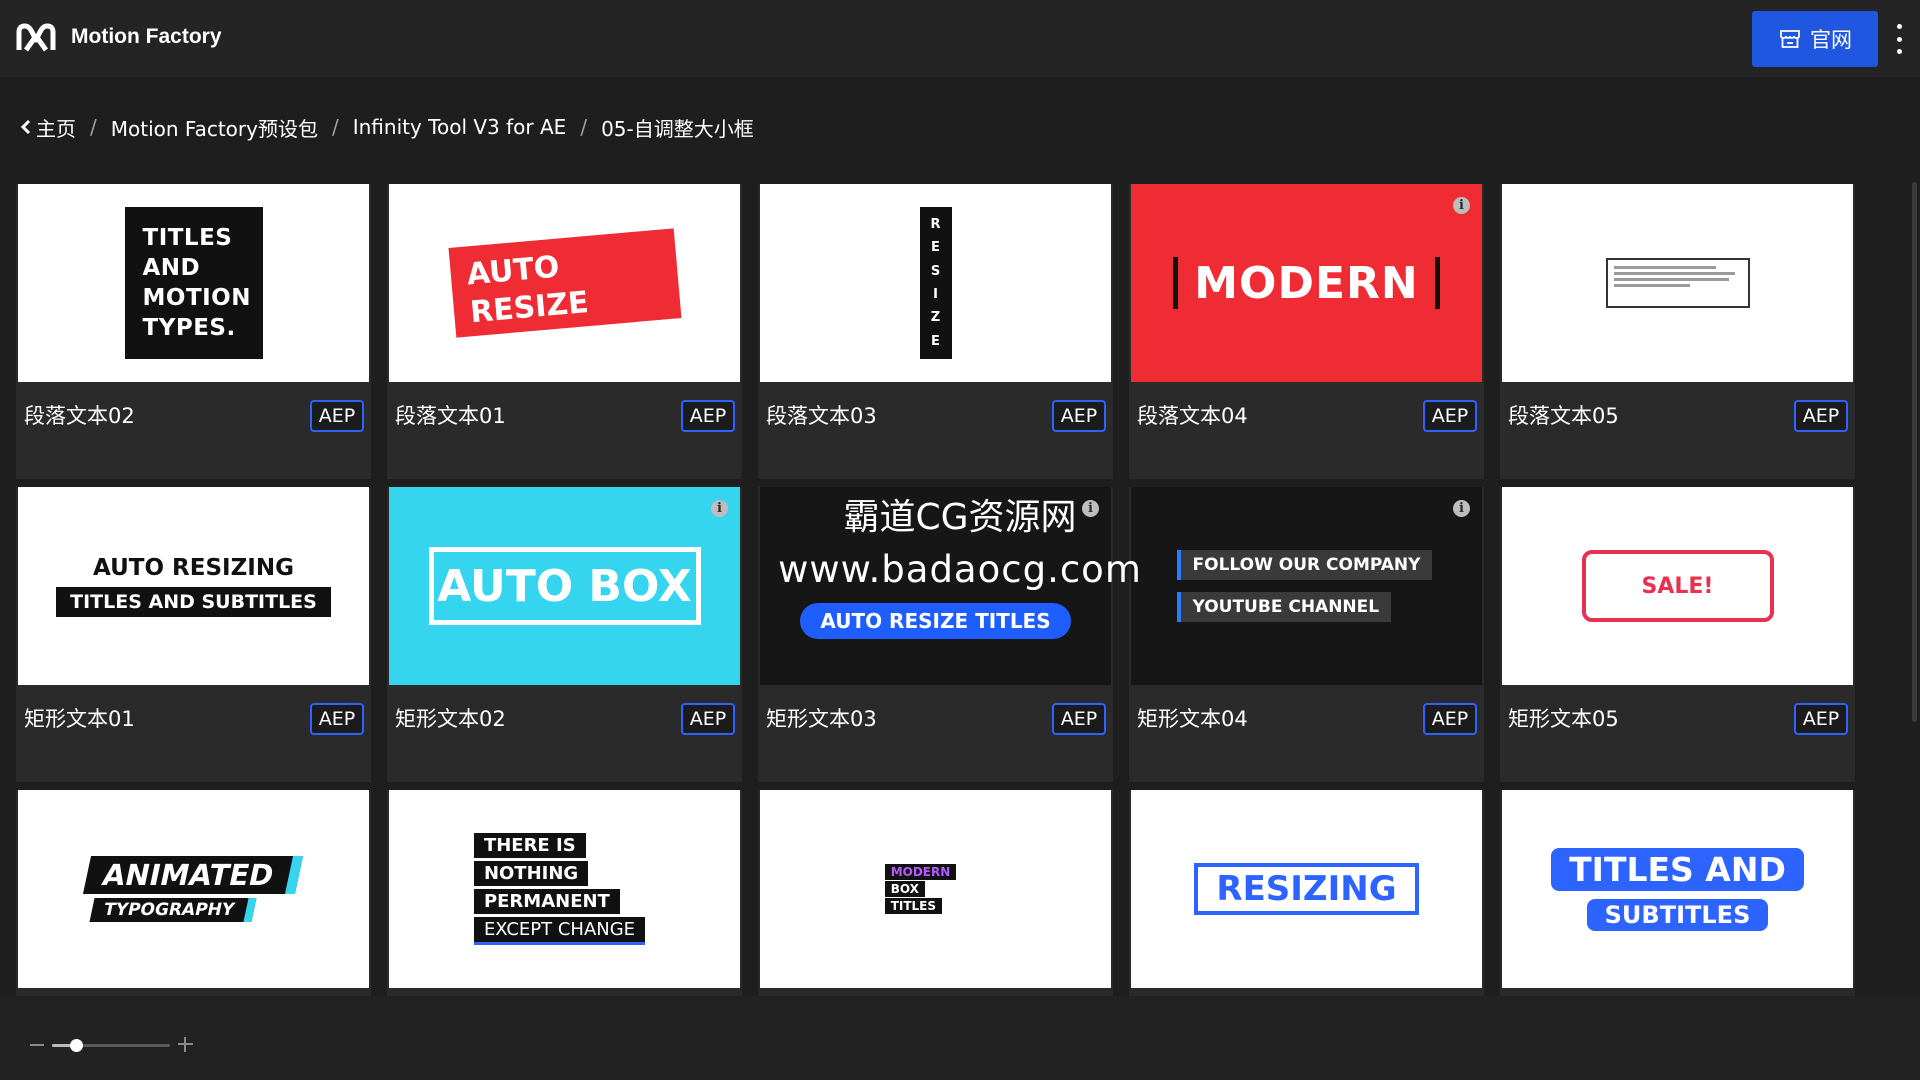 Image resolution: width=1920 pixels, height=1080 pixels. I want to click on preset-card: ANIMATED TYPOGRAPHY, so click(193, 894).